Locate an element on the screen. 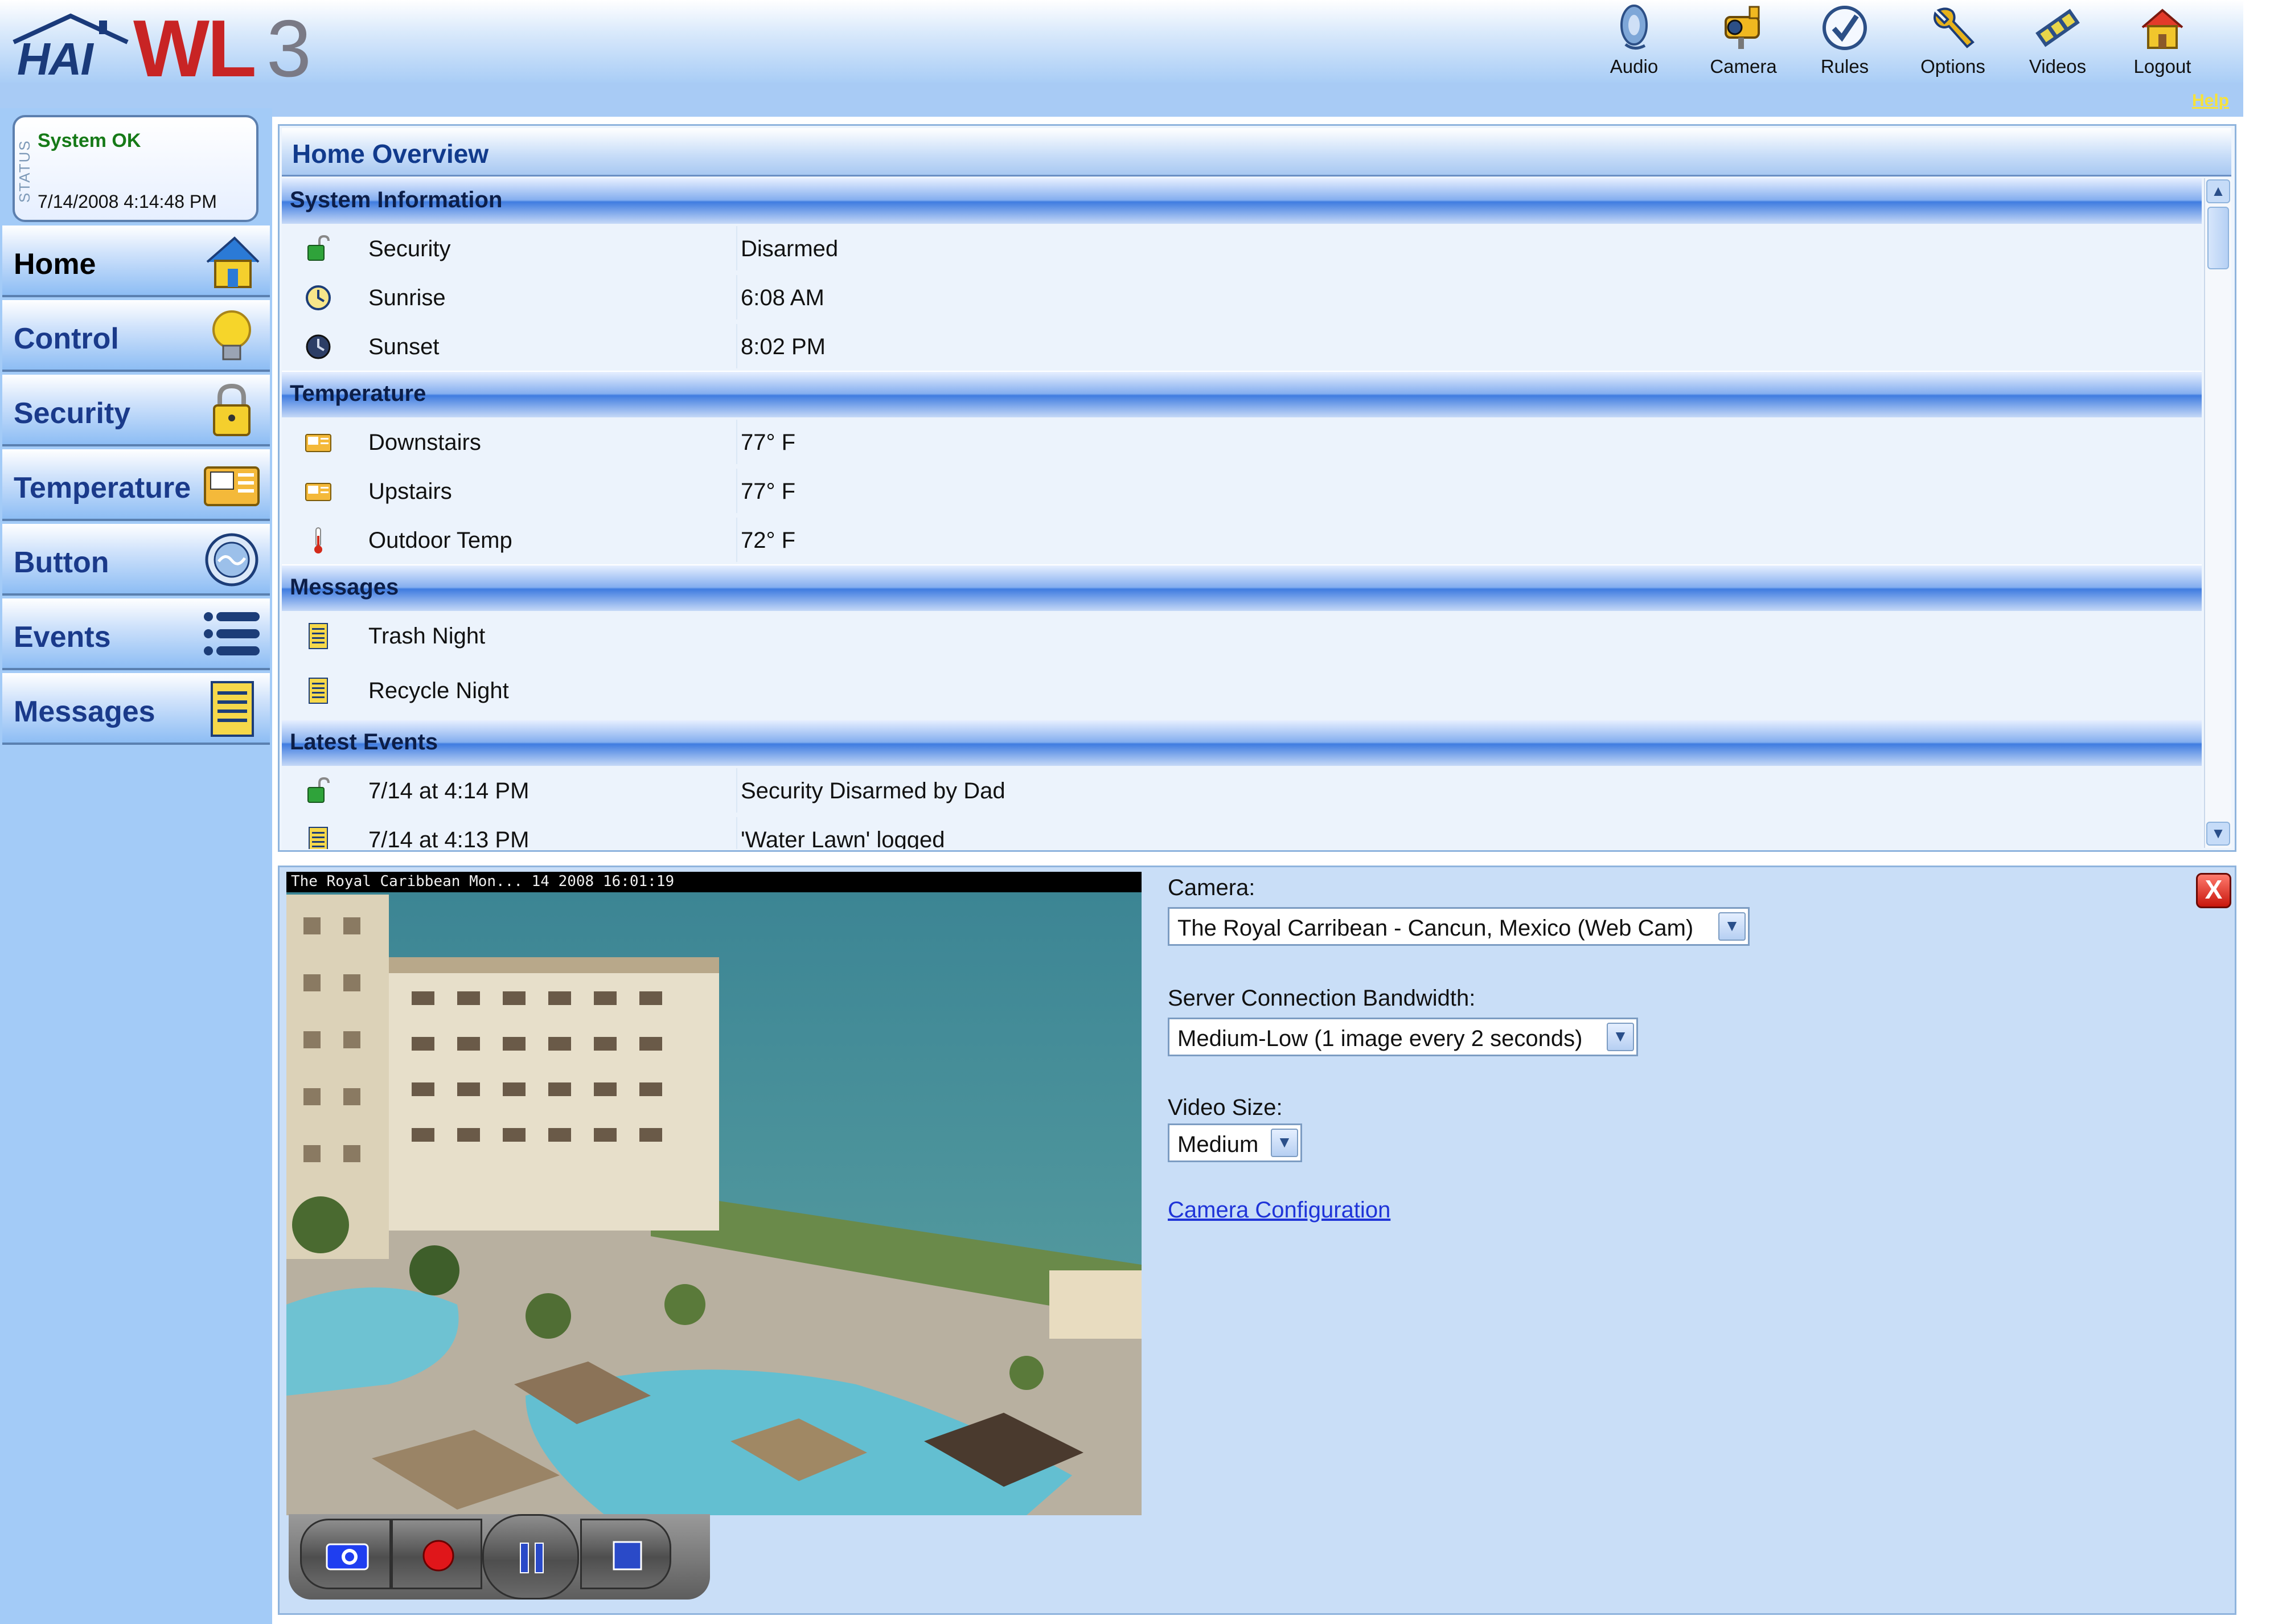 This screenshot has width=2274, height=1624. unlocked-padlock-icon is located at coordinates (319, 790).